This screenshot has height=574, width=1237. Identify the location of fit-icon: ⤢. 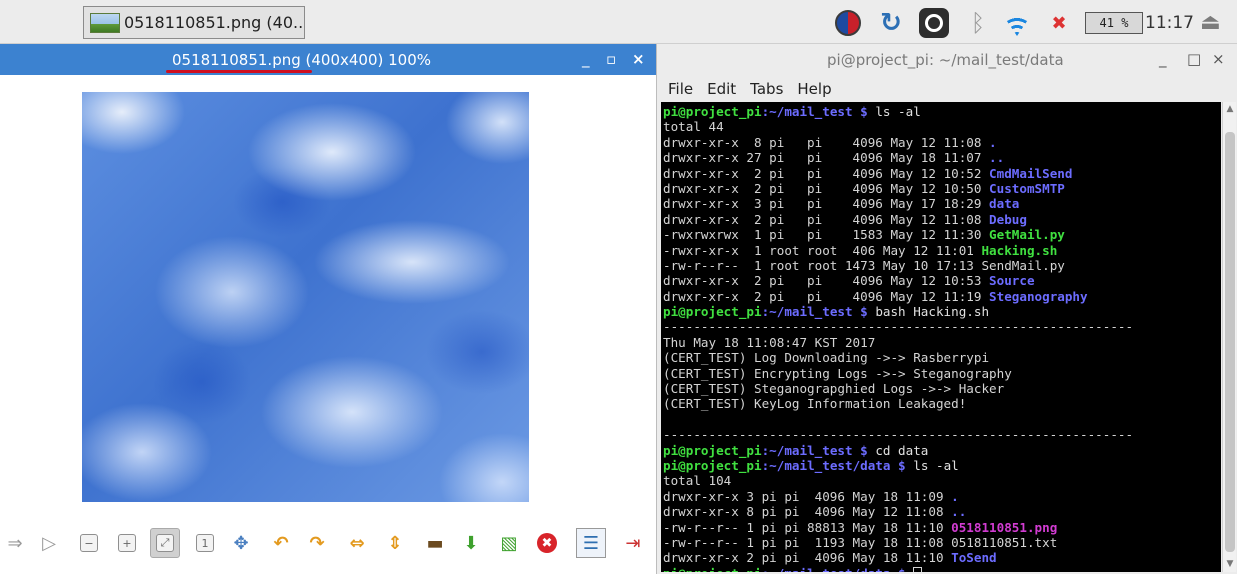
(165, 543).